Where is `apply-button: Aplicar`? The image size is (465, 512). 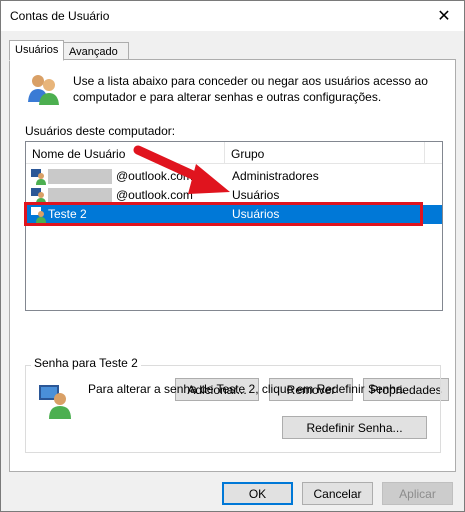
apply-button: Aplicar is located at coordinates (417, 493).